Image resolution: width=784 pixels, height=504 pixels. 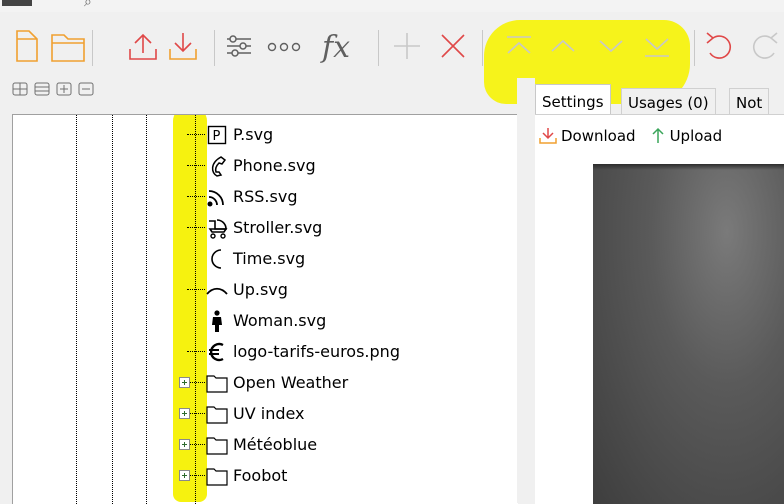 I want to click on delete-button, so click(x=453, y=46).